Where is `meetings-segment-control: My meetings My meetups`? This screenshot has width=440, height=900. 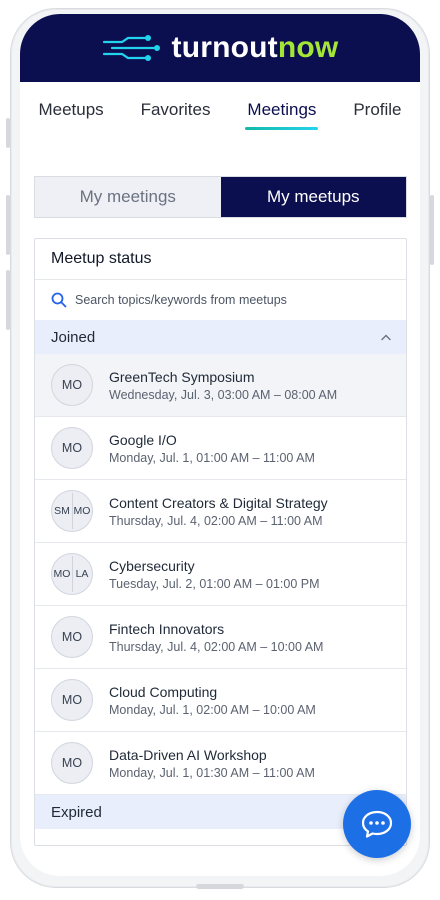
meetings-segment-control: My meetings My meetups is located at coordinates (220, 197).